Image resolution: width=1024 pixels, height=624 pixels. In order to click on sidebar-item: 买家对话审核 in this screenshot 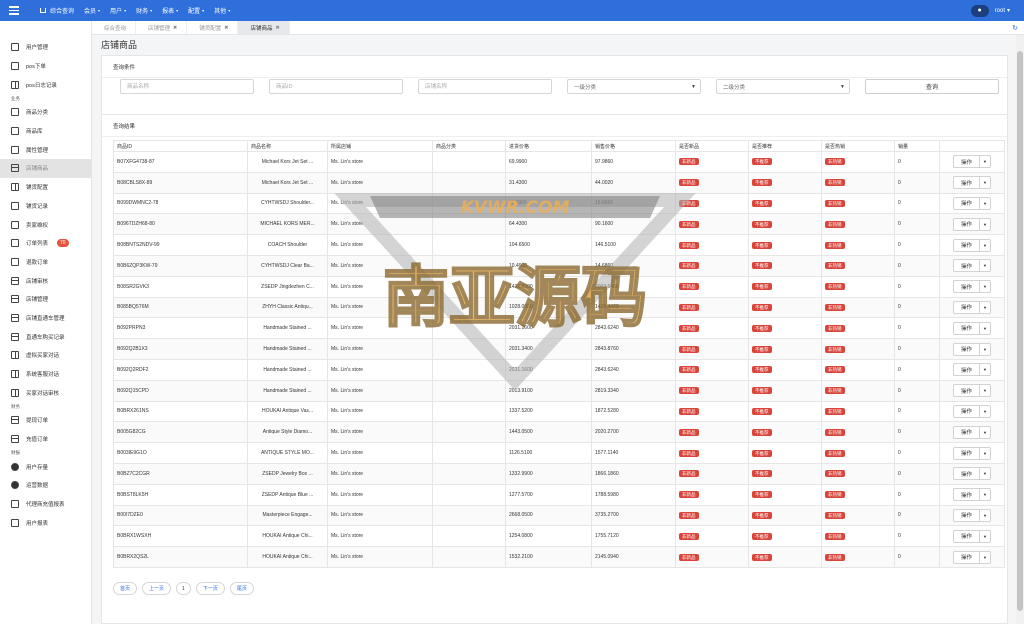, I will do `click(45, 392)`.